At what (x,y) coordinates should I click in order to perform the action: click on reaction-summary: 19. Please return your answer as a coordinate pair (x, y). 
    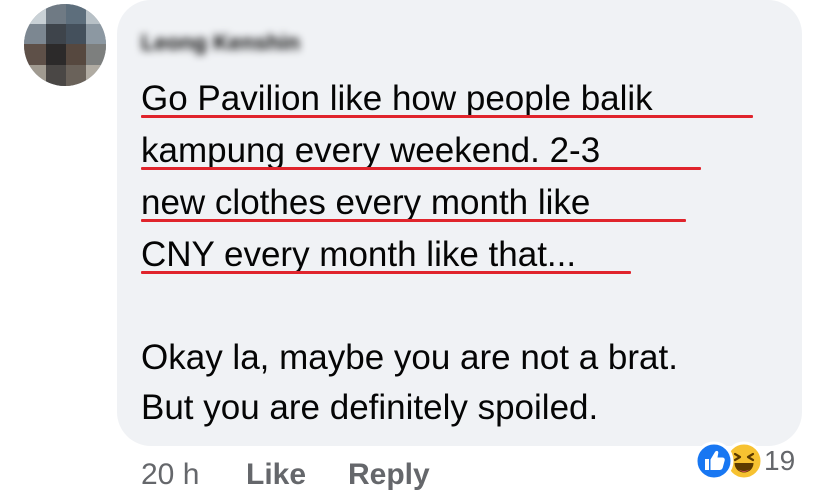
    Looking at the image, I should click on (750, 461).